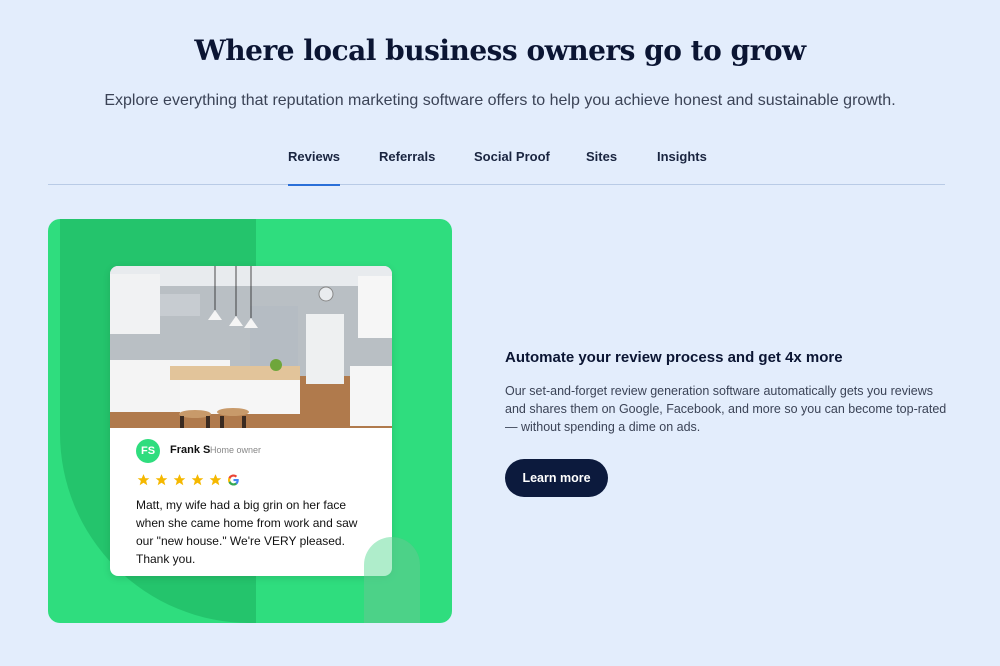 The width and height of the screenshot is (1000, 666). I want to click on tab-referrals: Referrals, so click(407, 167).